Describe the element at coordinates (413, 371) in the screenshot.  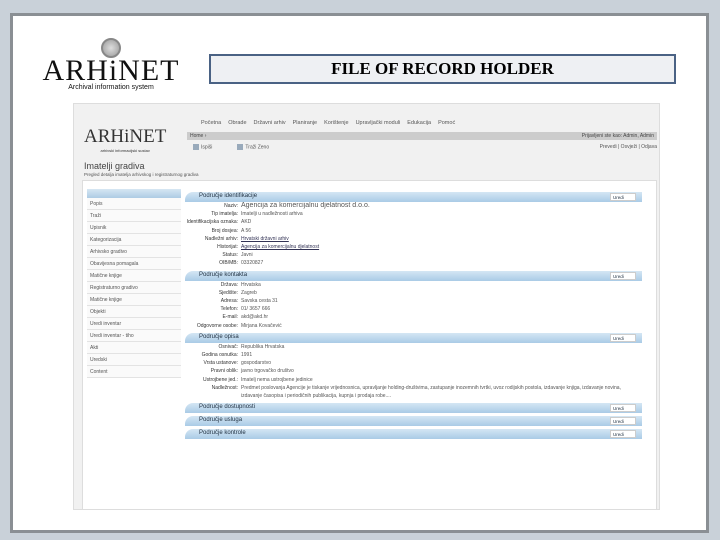
I see `field-row: Pravni oblik: javno trgovačko društvo` at that location.